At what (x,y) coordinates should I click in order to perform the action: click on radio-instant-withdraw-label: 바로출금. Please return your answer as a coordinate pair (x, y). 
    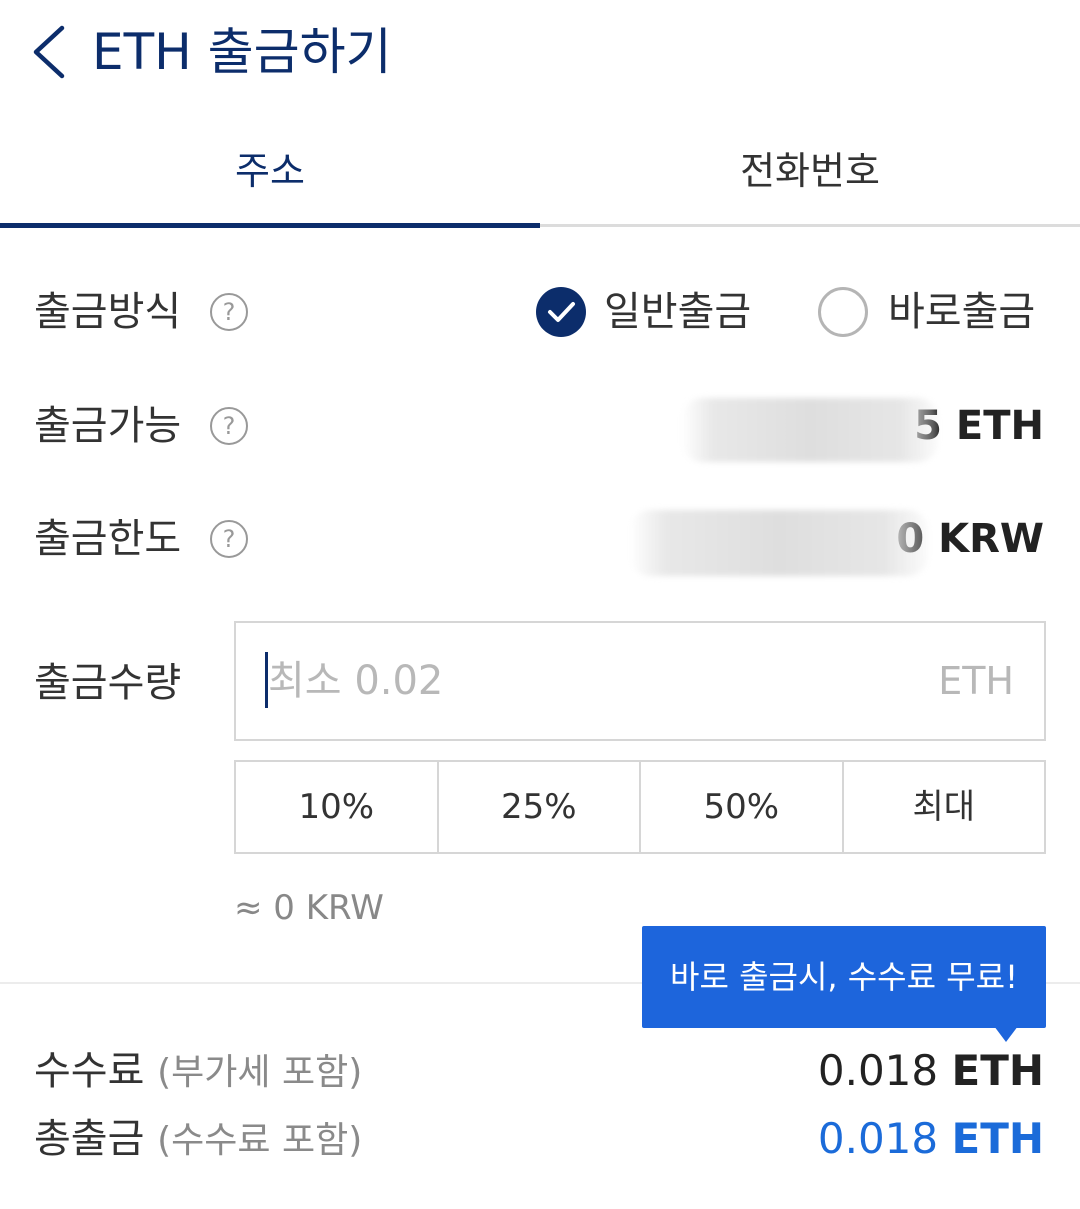
    Looking at the image, I should click on (961, 312).